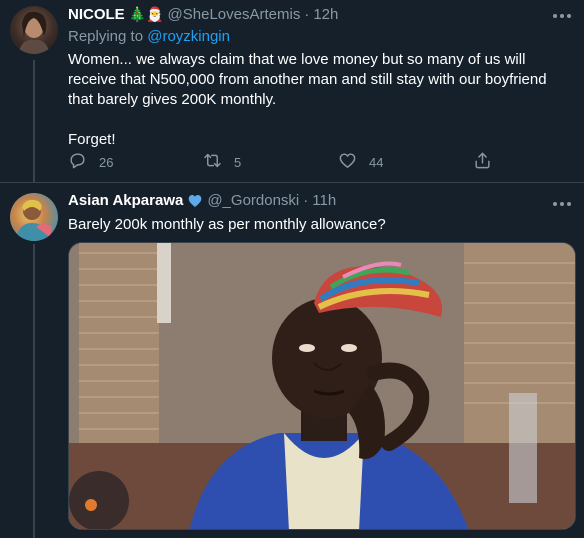  I want to click on replying-mention-link: @royzkingin, so click(188, 36).